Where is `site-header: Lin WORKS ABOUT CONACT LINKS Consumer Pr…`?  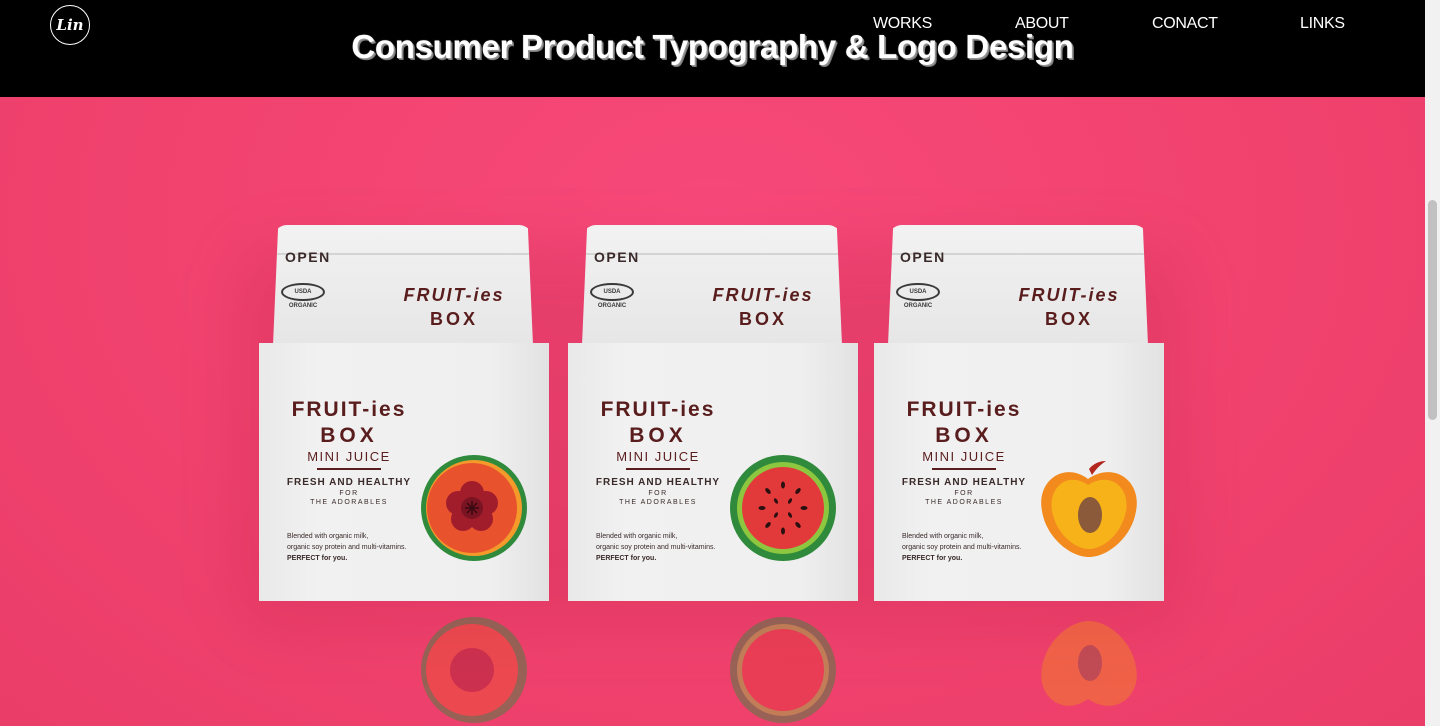
site-header: Lin WORKS ABOUT CONACT LINKS Consumer Pr… is located at coordinates (712, 48).